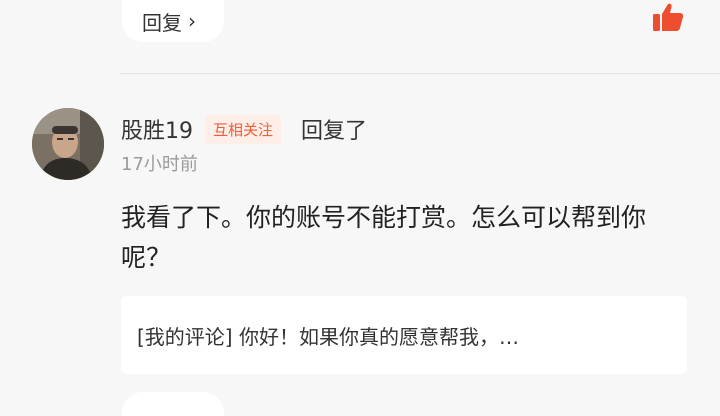  Describe the element at coordinates (668, 17) in the screenshot. I see `thumbs-up-icon` at that location.